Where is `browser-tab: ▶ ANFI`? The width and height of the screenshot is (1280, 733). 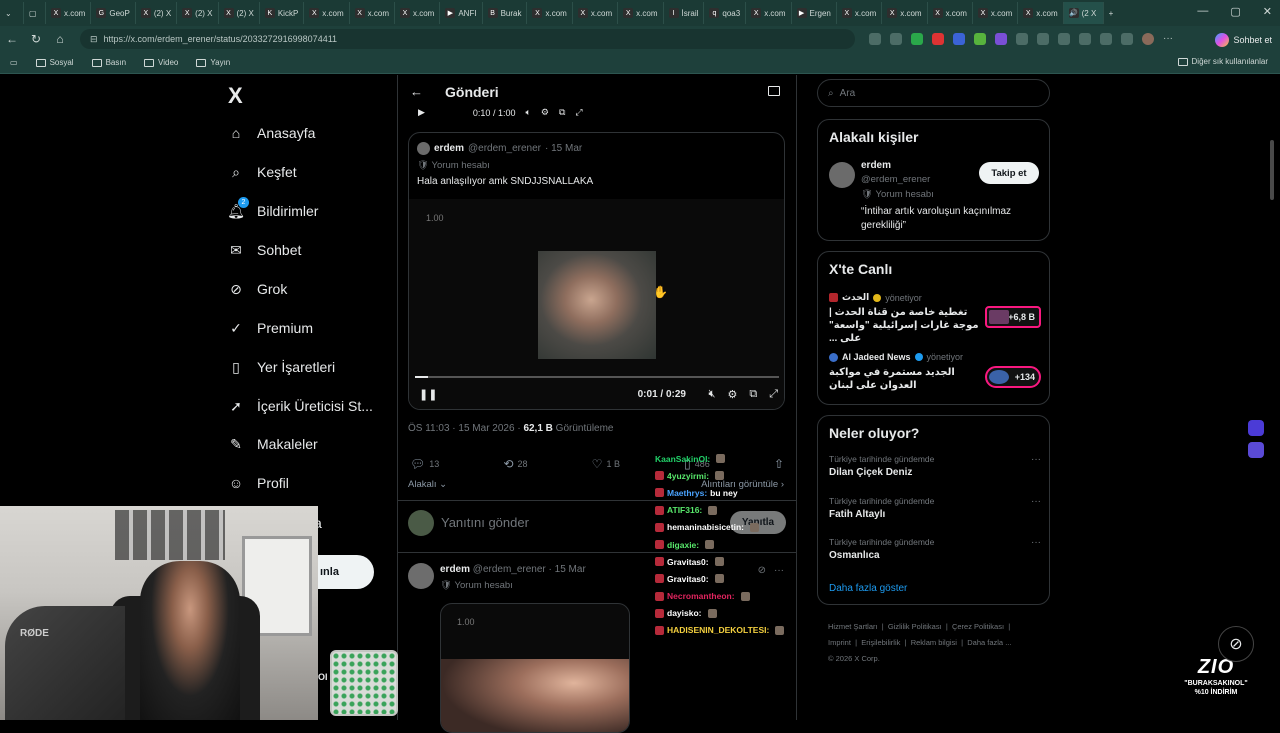
browser-tab: ▶ ANFI is located at coordinates (461, 13).